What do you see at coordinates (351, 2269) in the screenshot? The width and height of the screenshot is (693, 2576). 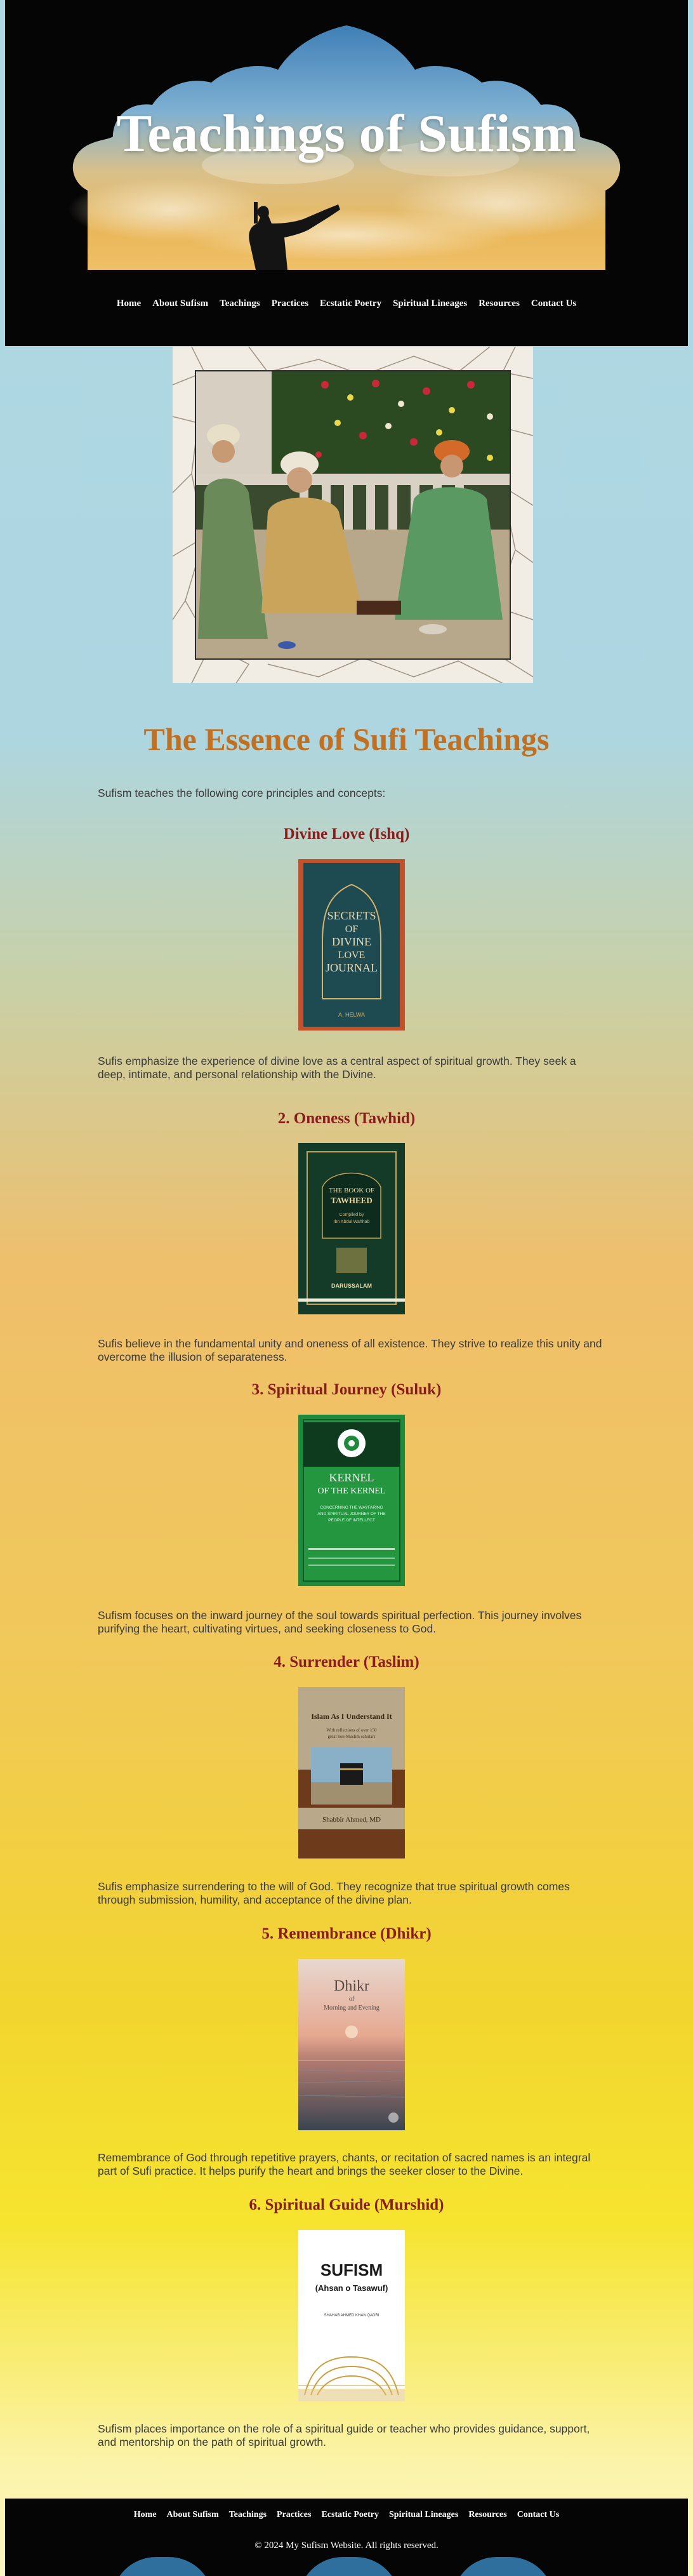 I see `book-title-line: SUFISM` at bounding box center [351, 2269].